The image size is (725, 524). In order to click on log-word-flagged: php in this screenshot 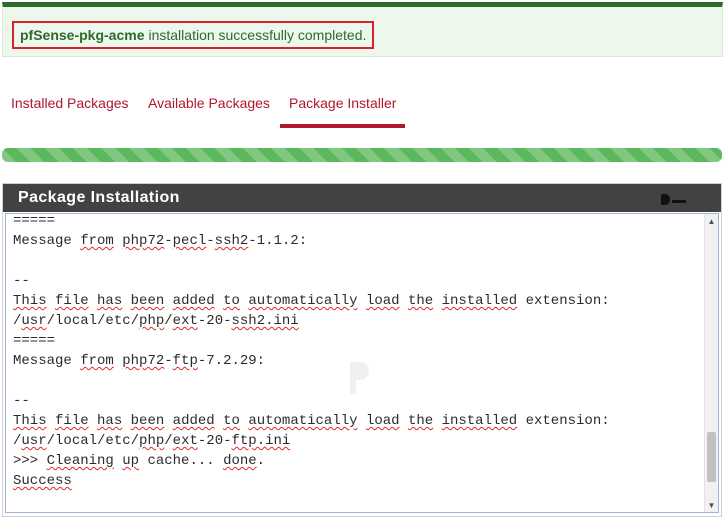, I will do `click(152, 441)`.